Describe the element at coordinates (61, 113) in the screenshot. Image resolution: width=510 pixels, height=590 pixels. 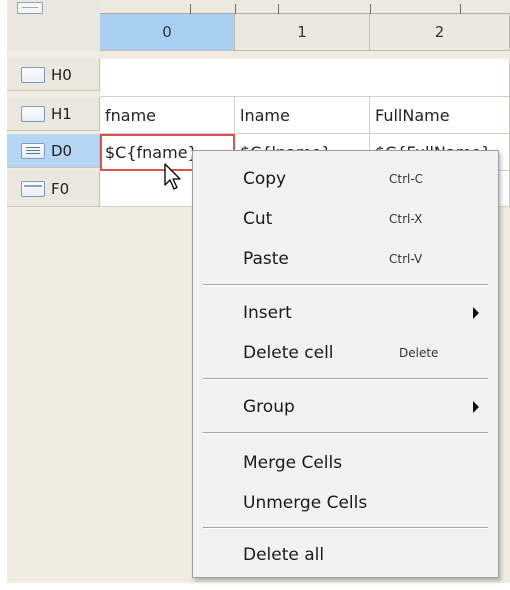
I see `row-label: H1` at that location.